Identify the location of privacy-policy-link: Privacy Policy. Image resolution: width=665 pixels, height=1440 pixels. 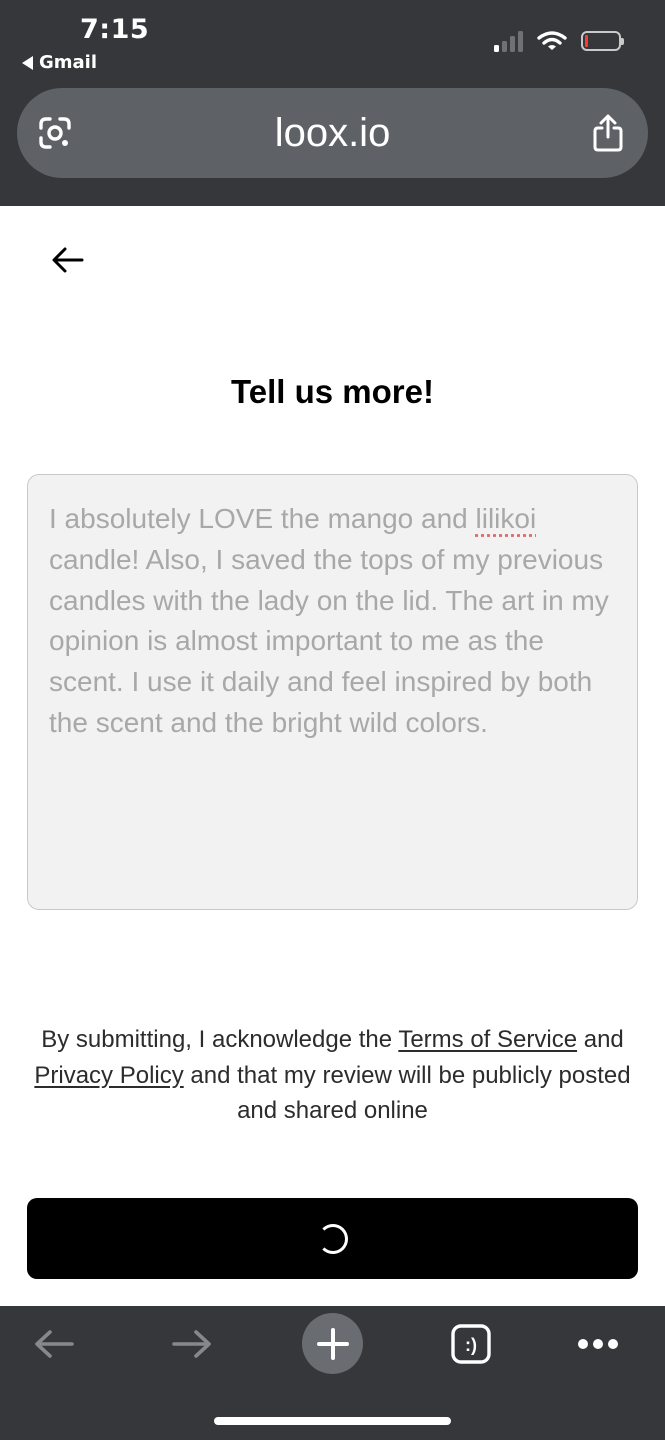
(108, 1075).